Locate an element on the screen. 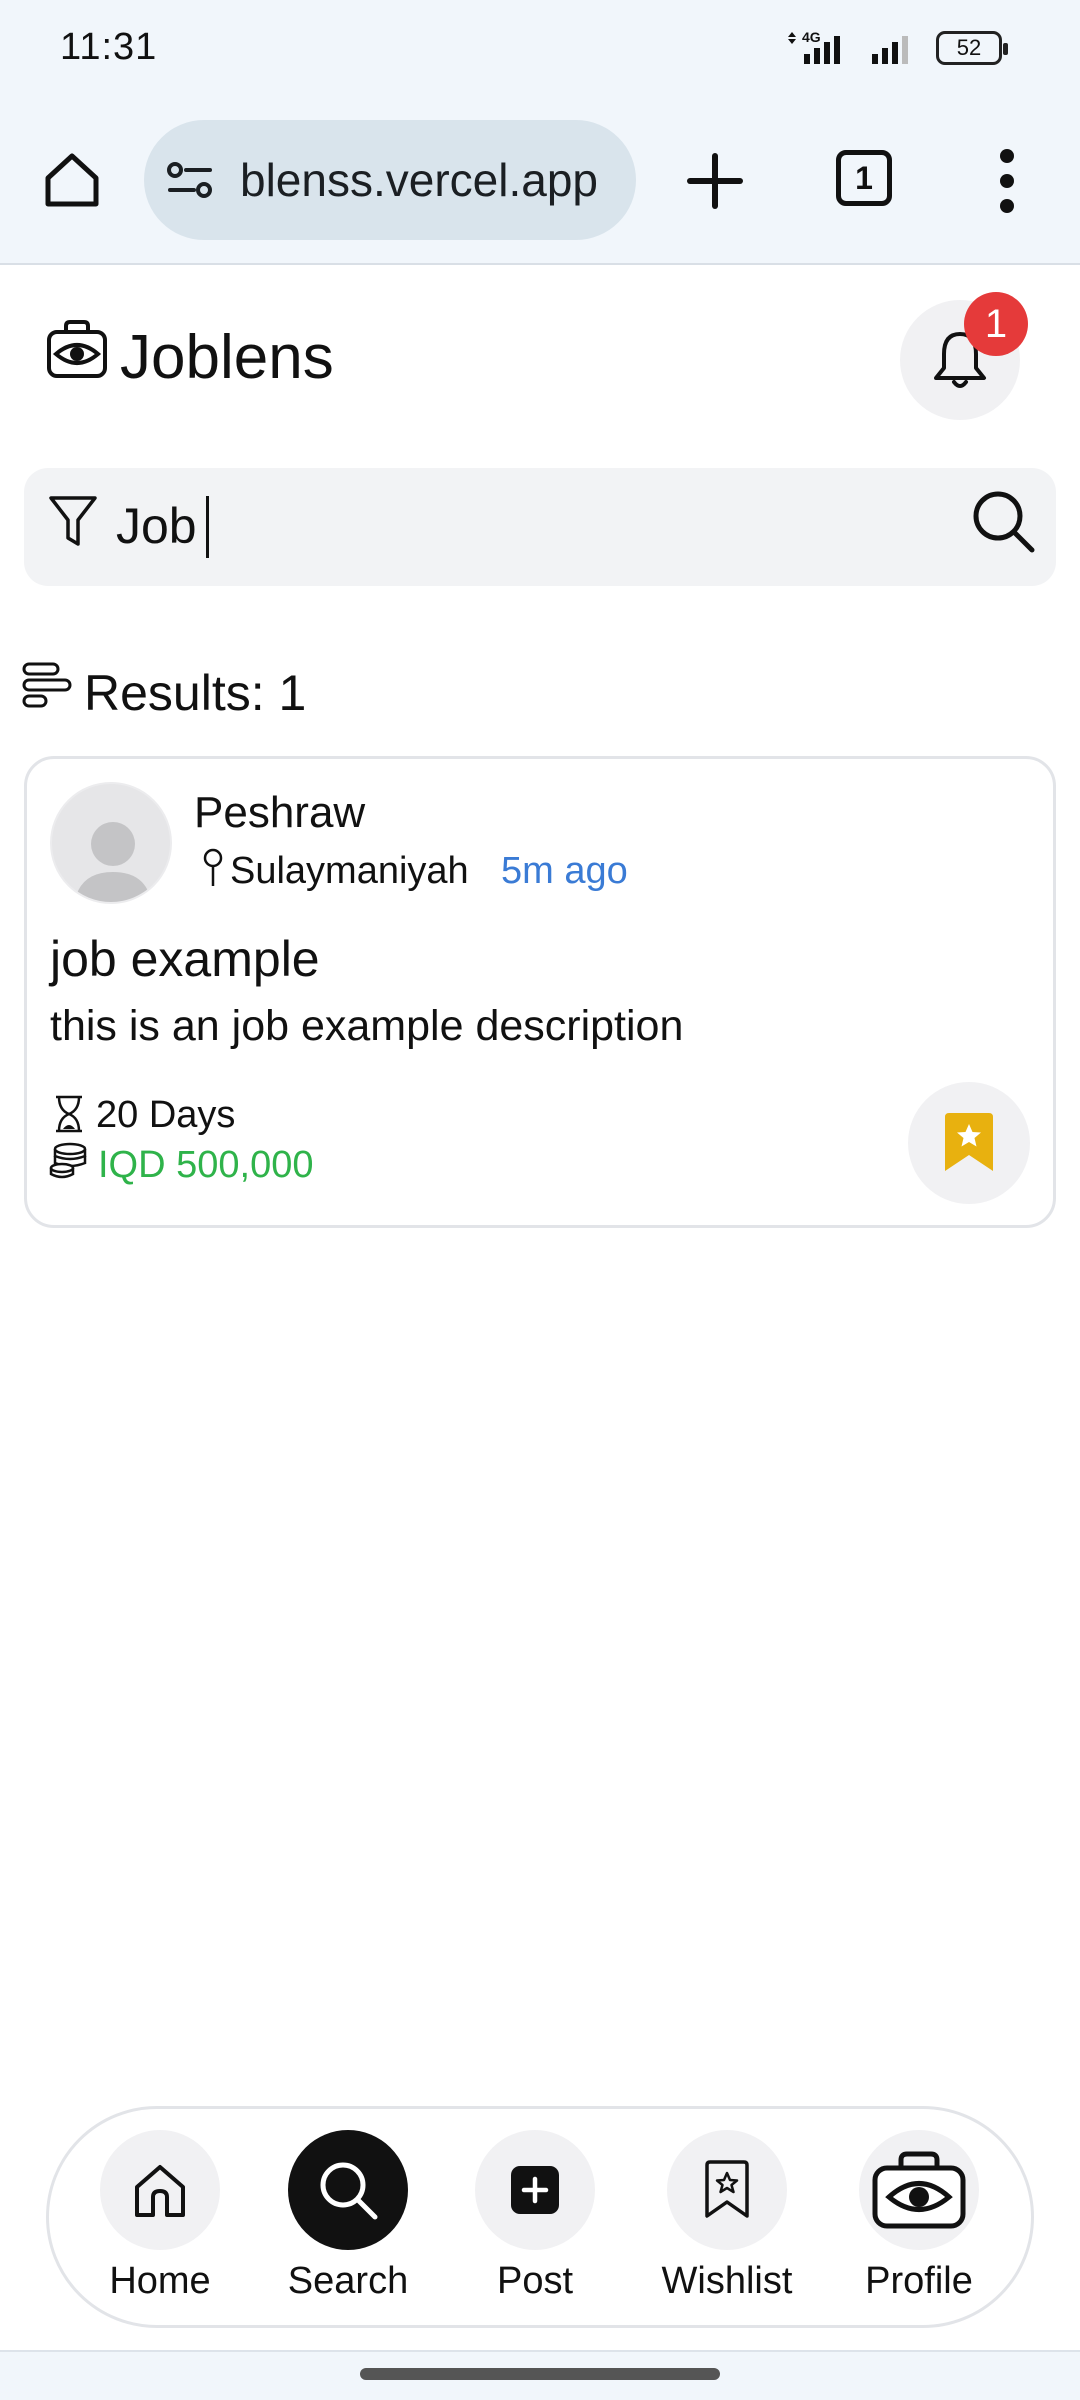  status-time: 11:31 is located at coordinates (109, 47).